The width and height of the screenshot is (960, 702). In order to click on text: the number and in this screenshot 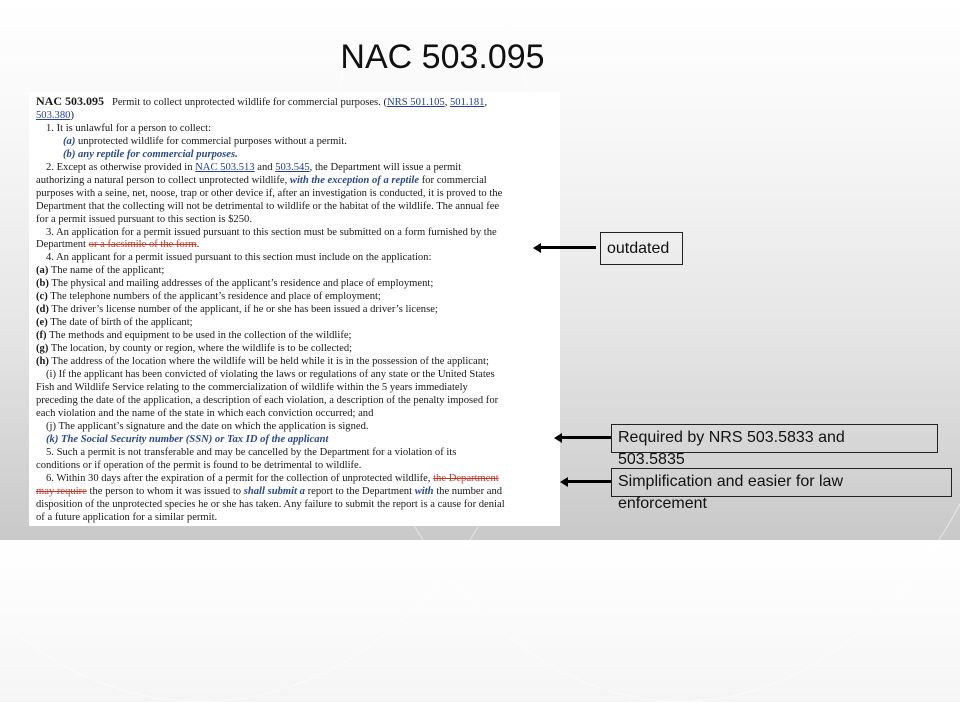, I will do `click(468, 491)`.